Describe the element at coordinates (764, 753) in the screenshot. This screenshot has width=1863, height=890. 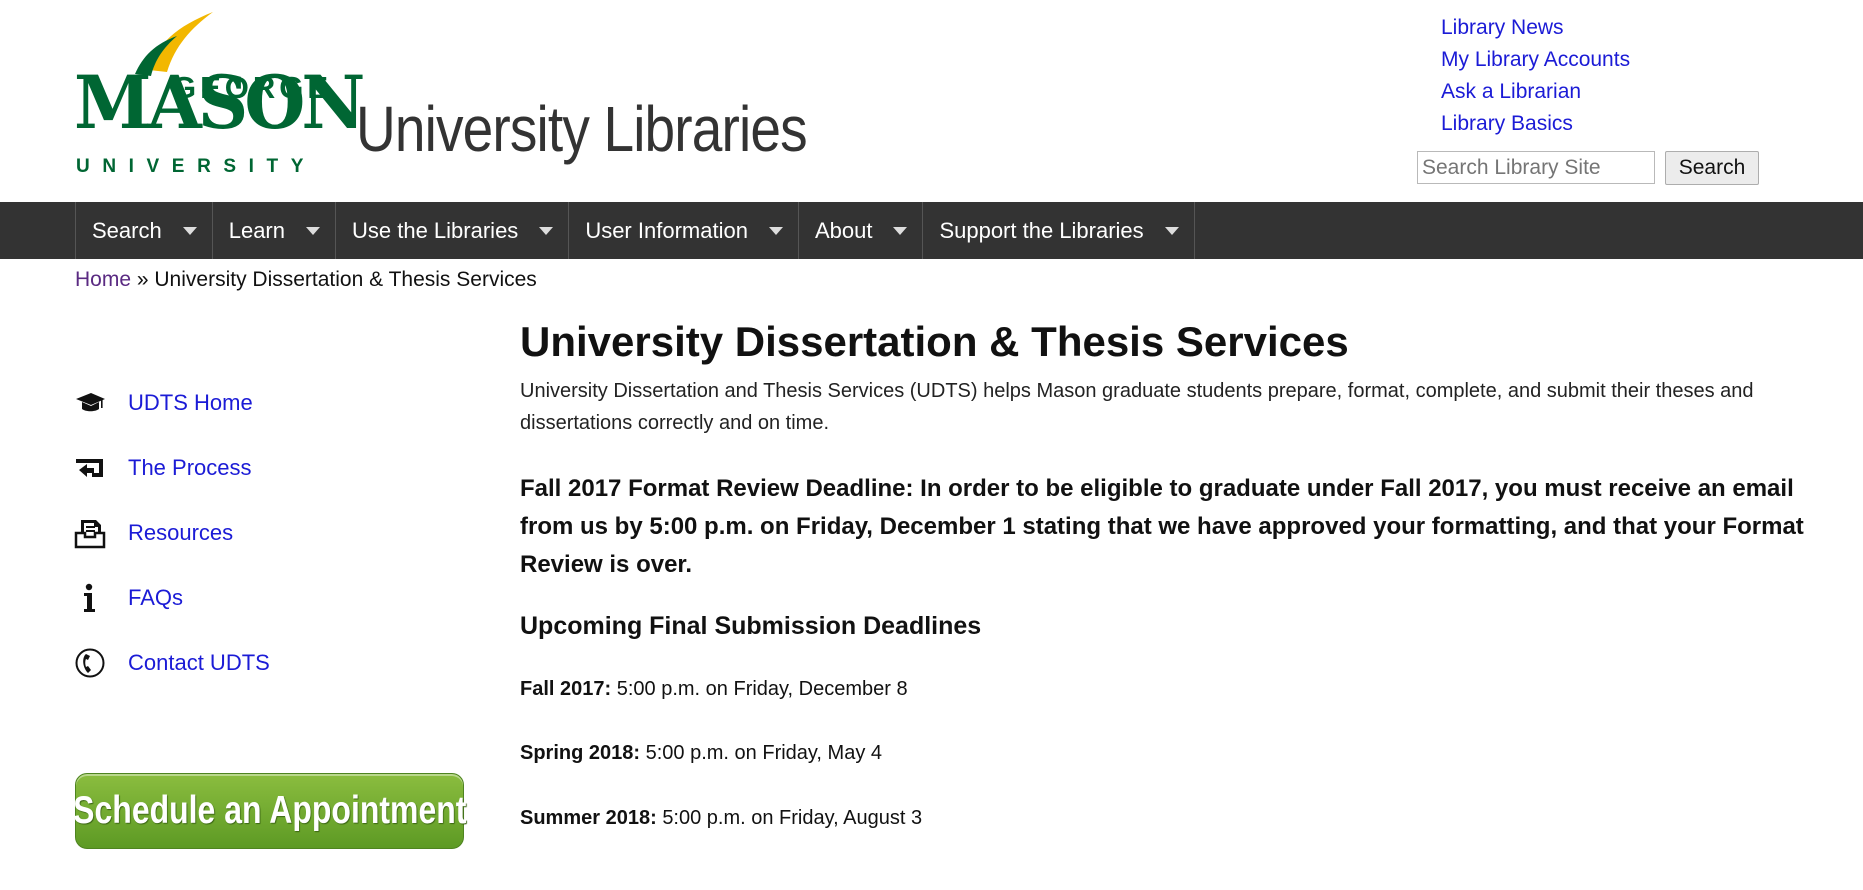
I see `deadline-when: 5:00 p.m. on Friday, May 4` at that location.